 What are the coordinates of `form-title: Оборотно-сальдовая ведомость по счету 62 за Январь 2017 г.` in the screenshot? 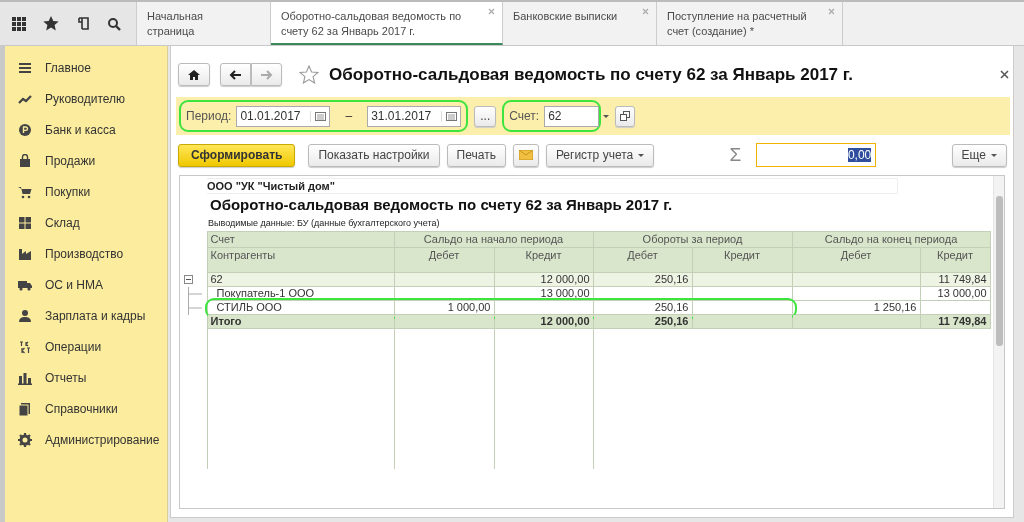 It's located at (591, 74).